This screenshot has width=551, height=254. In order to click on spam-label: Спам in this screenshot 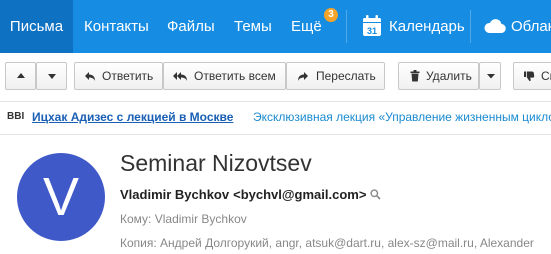, I will do `click(546, 76)`.